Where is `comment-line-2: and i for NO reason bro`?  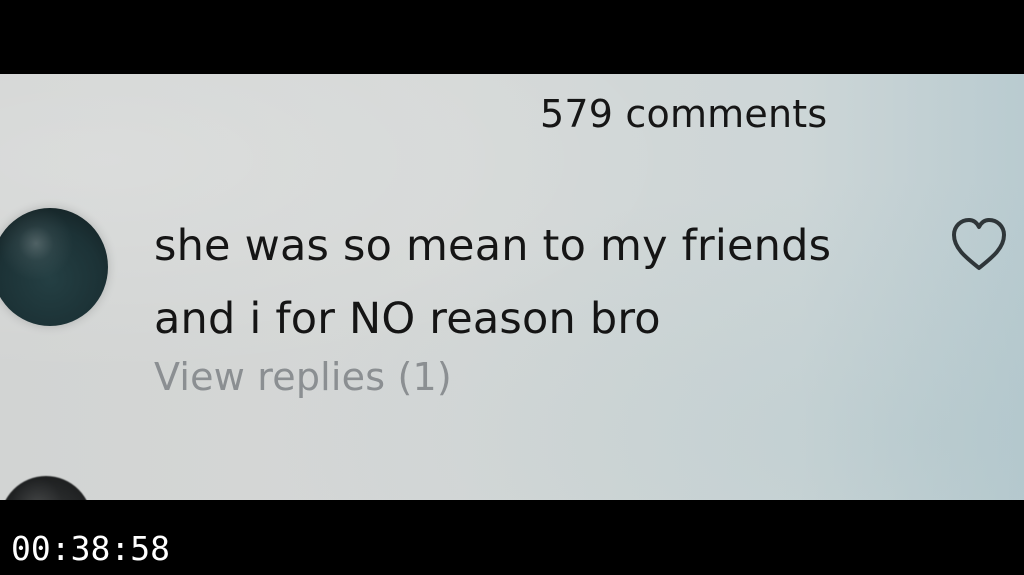
comment-line-2: and i for NO reason bro is located at coordinates (407, 319).